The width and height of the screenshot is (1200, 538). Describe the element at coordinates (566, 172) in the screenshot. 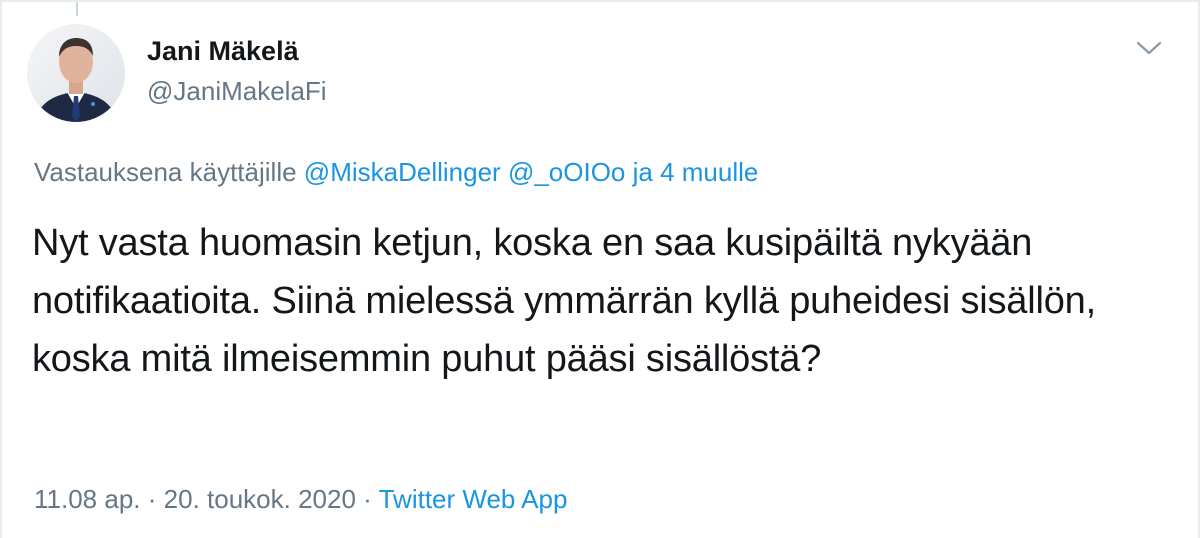

I see `mention-link-oolo: @_oOIOo` at that location.